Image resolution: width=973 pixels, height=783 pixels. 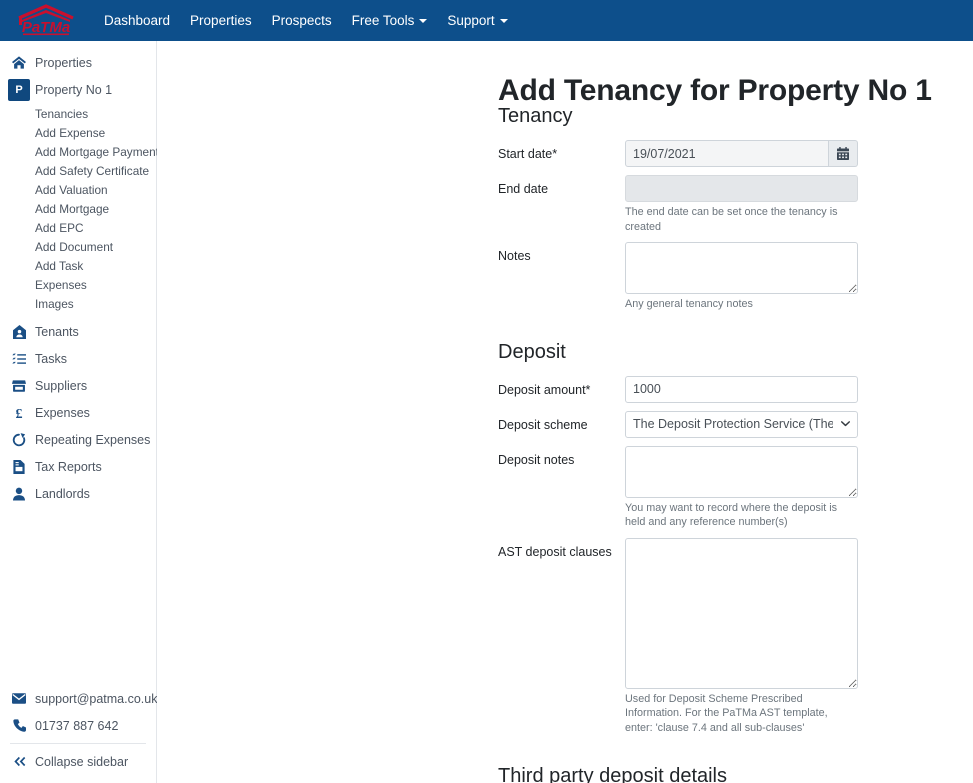 What do you see at coordinates (78, 114) in the screenshot?
I see `sidebar-subitem-tenancies: Tenancies` at bounding box center [78, 114].